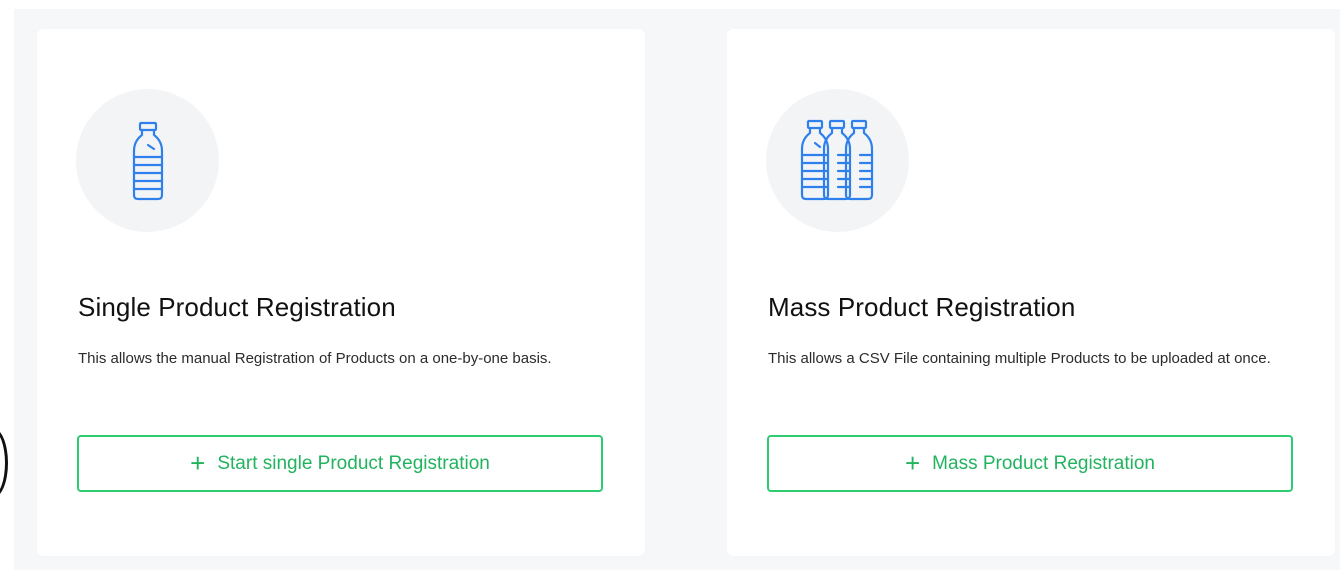 This screenshot has height=570, width=1340. I want to click on single-bottle-icon, so click(147, 160).